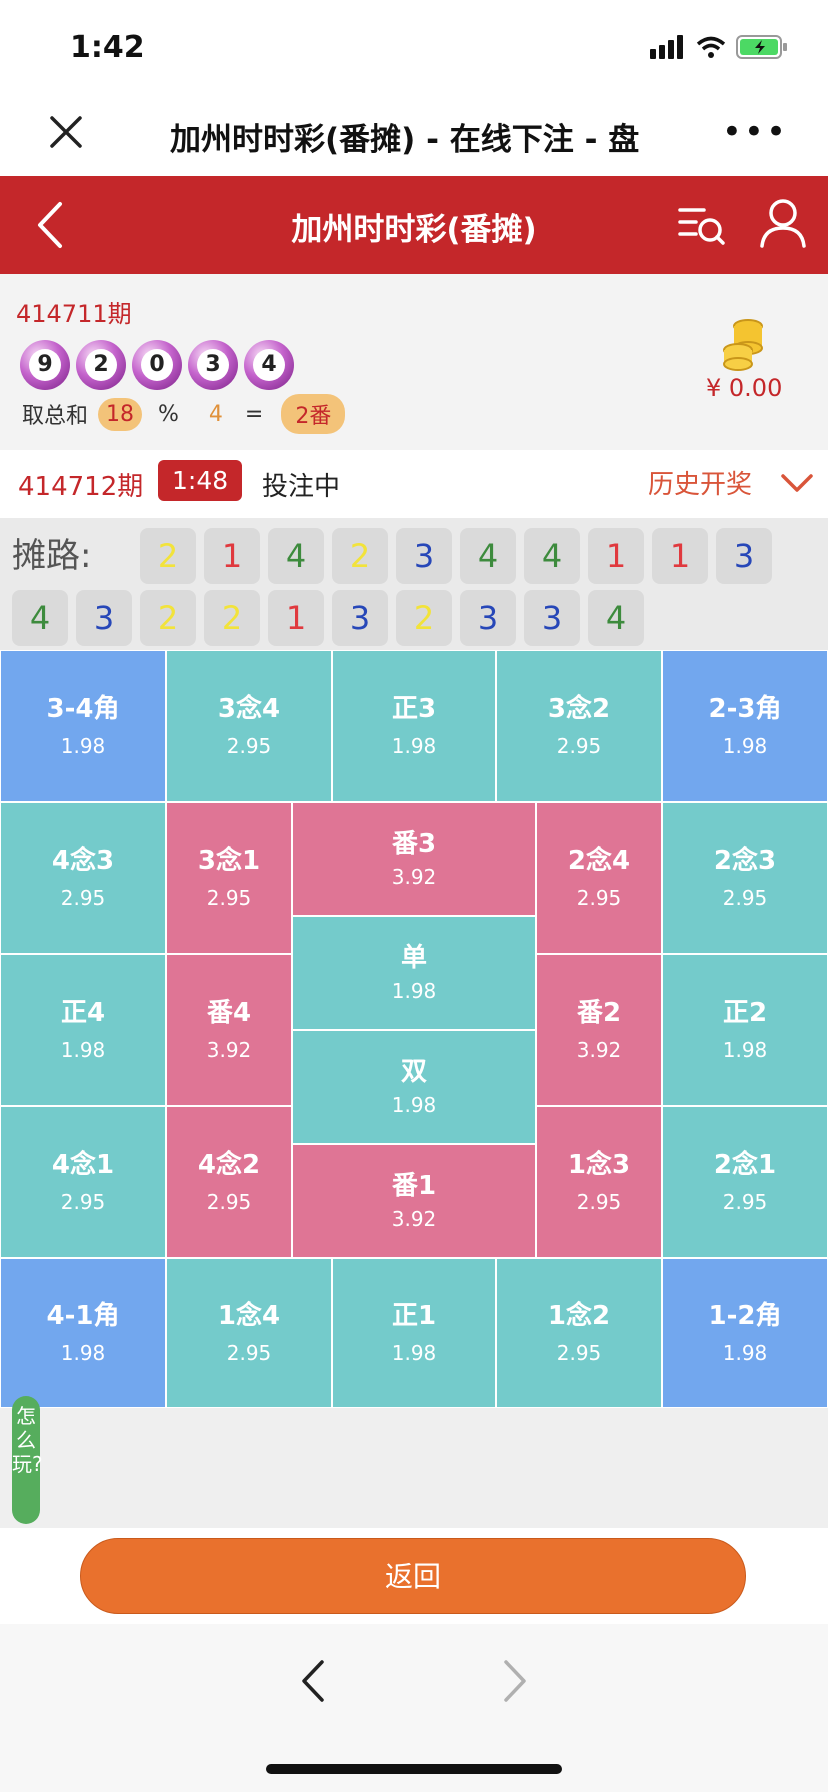 This screenshot has width=828, height=1792. I want to click on wallet-balance: ¥ 0.00, so click(744, 388).